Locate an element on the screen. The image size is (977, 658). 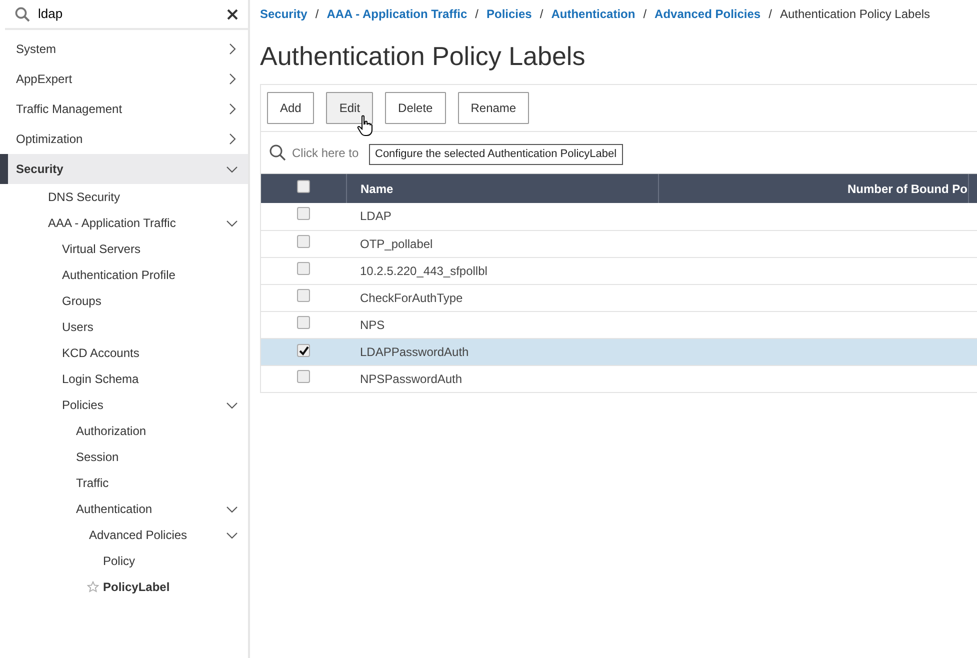
column-header: Number of Bound Po is located at coordinates (908, 189).